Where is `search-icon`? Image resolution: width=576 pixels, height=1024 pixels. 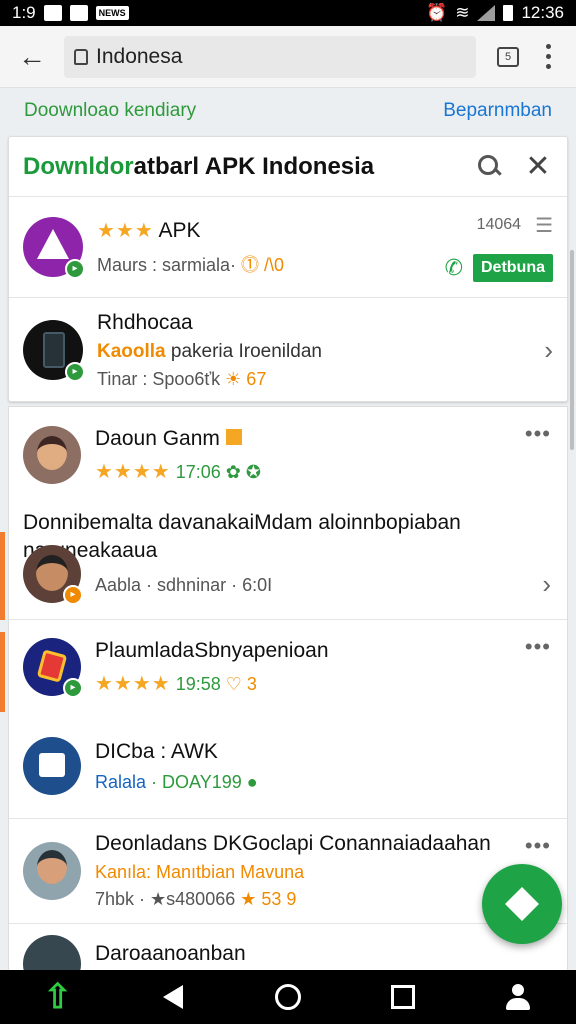 search-icon is located at coordinates (490, 167).